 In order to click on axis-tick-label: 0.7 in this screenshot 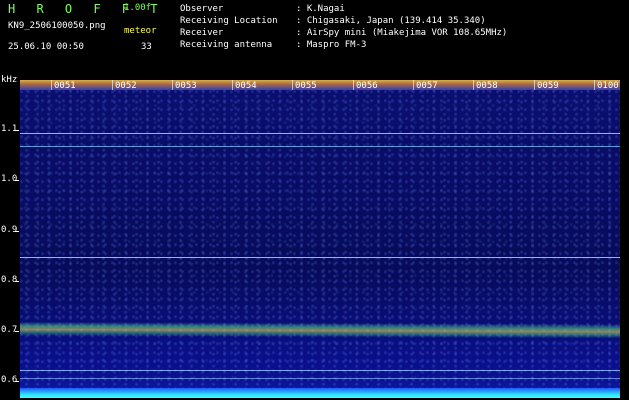, I will do `click(9, 330)`.